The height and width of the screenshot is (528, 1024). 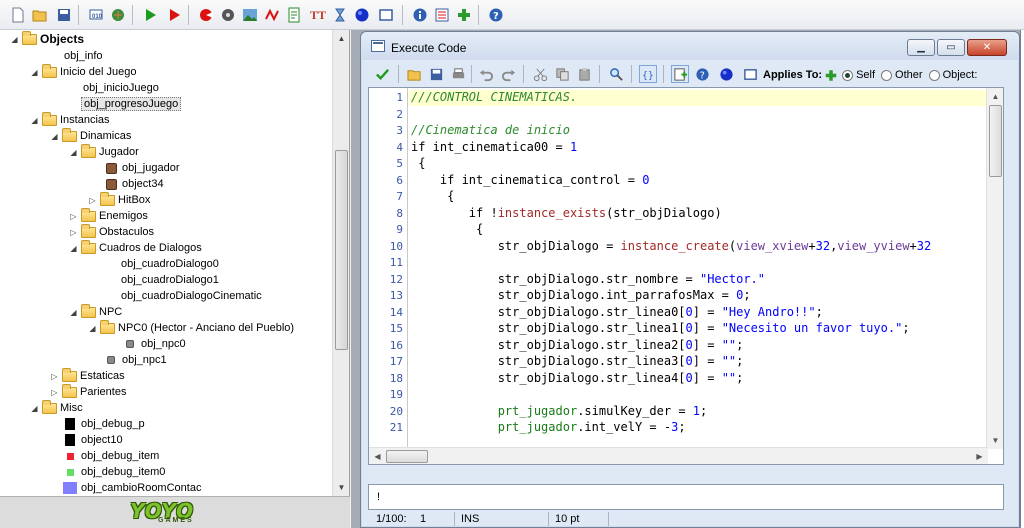 I want to click on extension-icon, so click(x=464, y=15).